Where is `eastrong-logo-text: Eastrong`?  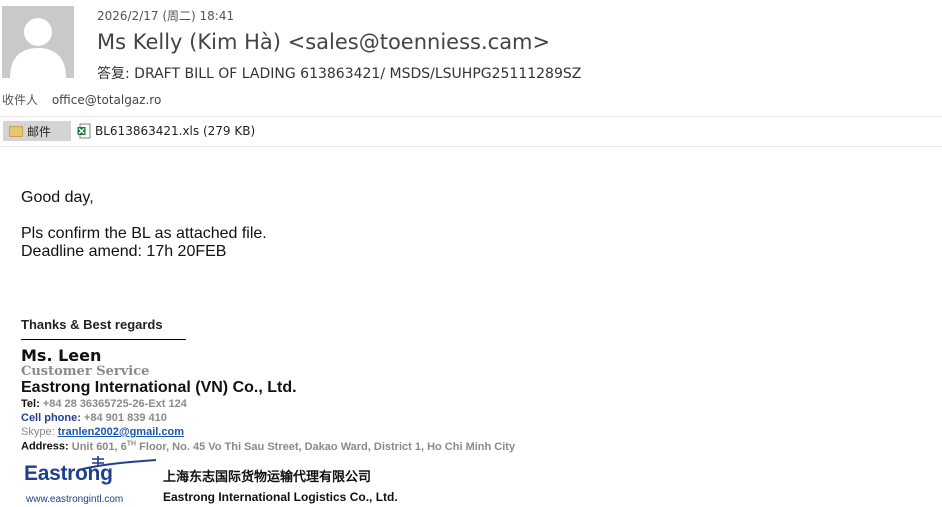 eastrong-logo-text: Eastrong is located at coordinates (68, 473).